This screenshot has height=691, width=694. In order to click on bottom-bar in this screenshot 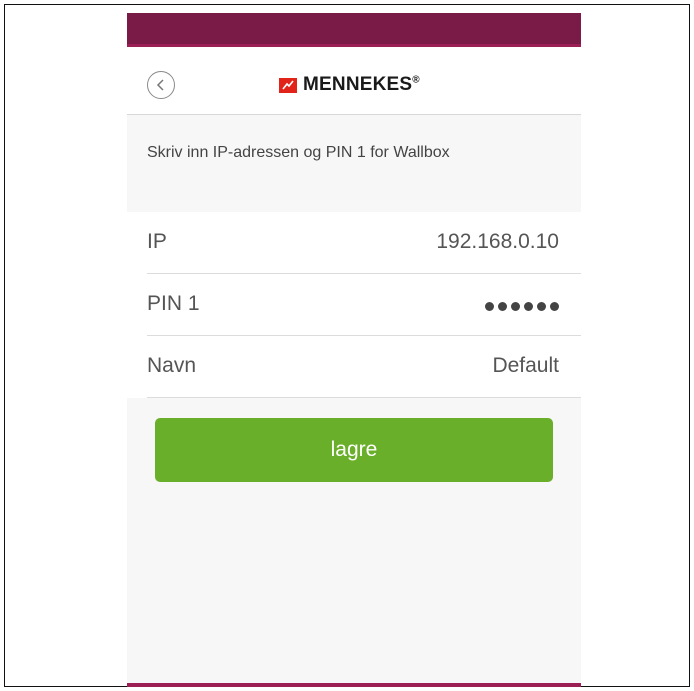, I will do `click(354, 685)`.